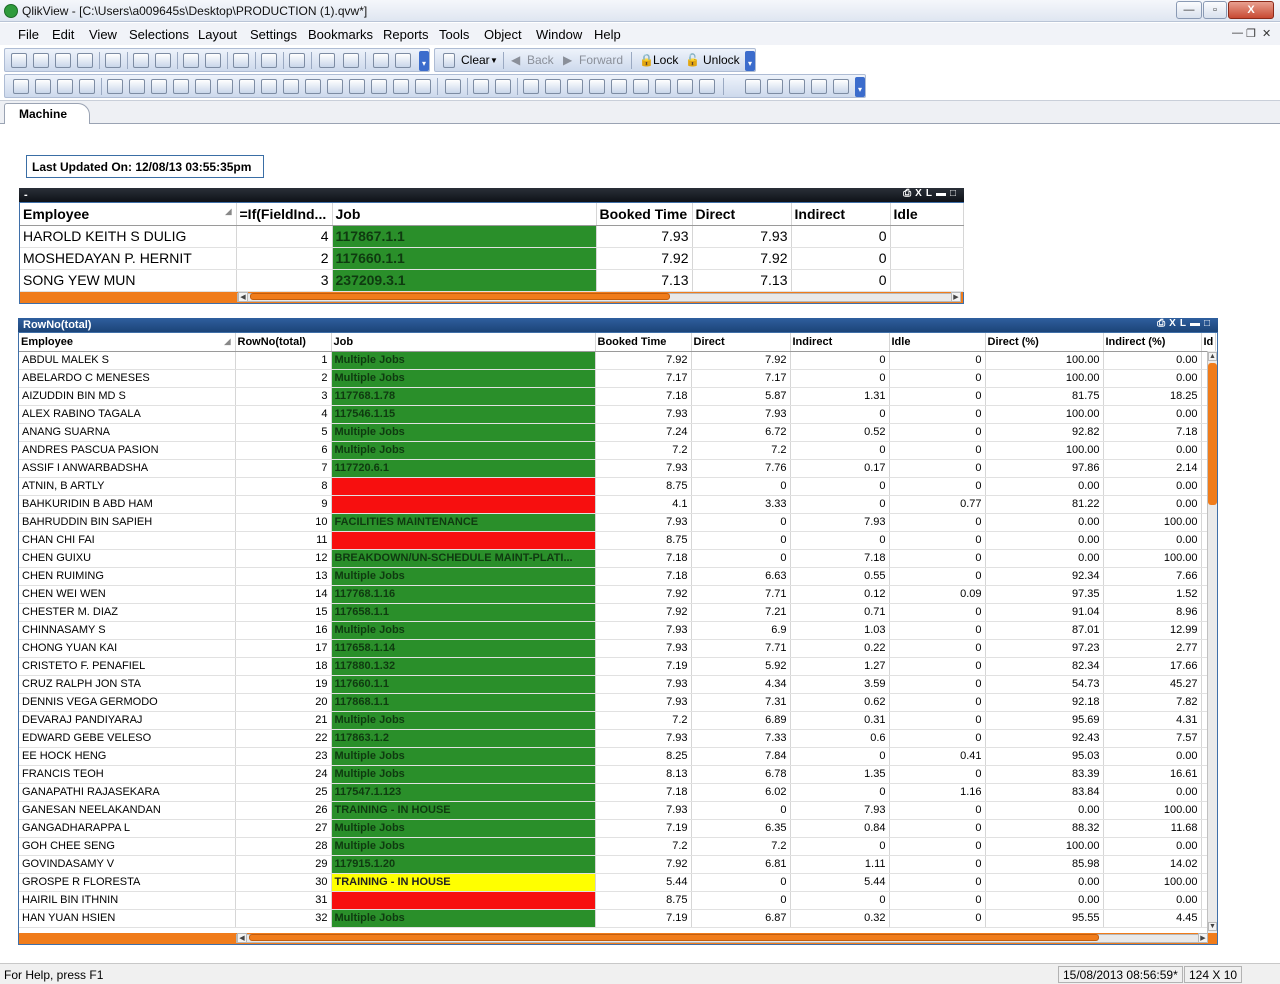 Image resolution: width=1280 pixels, height=984 pixels. Describe the element at coordinates (227, 341) in the screenshot. I see `sort-arrow-icon: ◢` at that location.